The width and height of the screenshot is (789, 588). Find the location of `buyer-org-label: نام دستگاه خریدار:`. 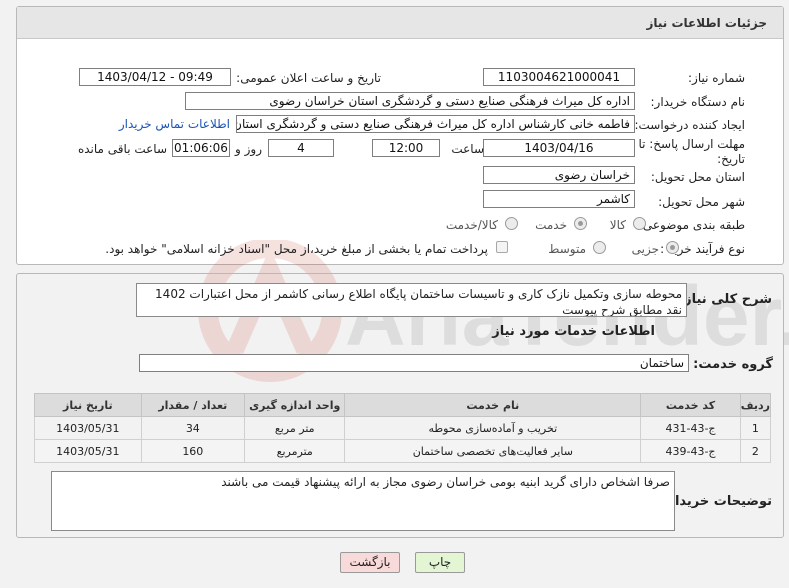

buyer-org-label: نام دستگاه خریدار: is located at coordinates (698, 102).